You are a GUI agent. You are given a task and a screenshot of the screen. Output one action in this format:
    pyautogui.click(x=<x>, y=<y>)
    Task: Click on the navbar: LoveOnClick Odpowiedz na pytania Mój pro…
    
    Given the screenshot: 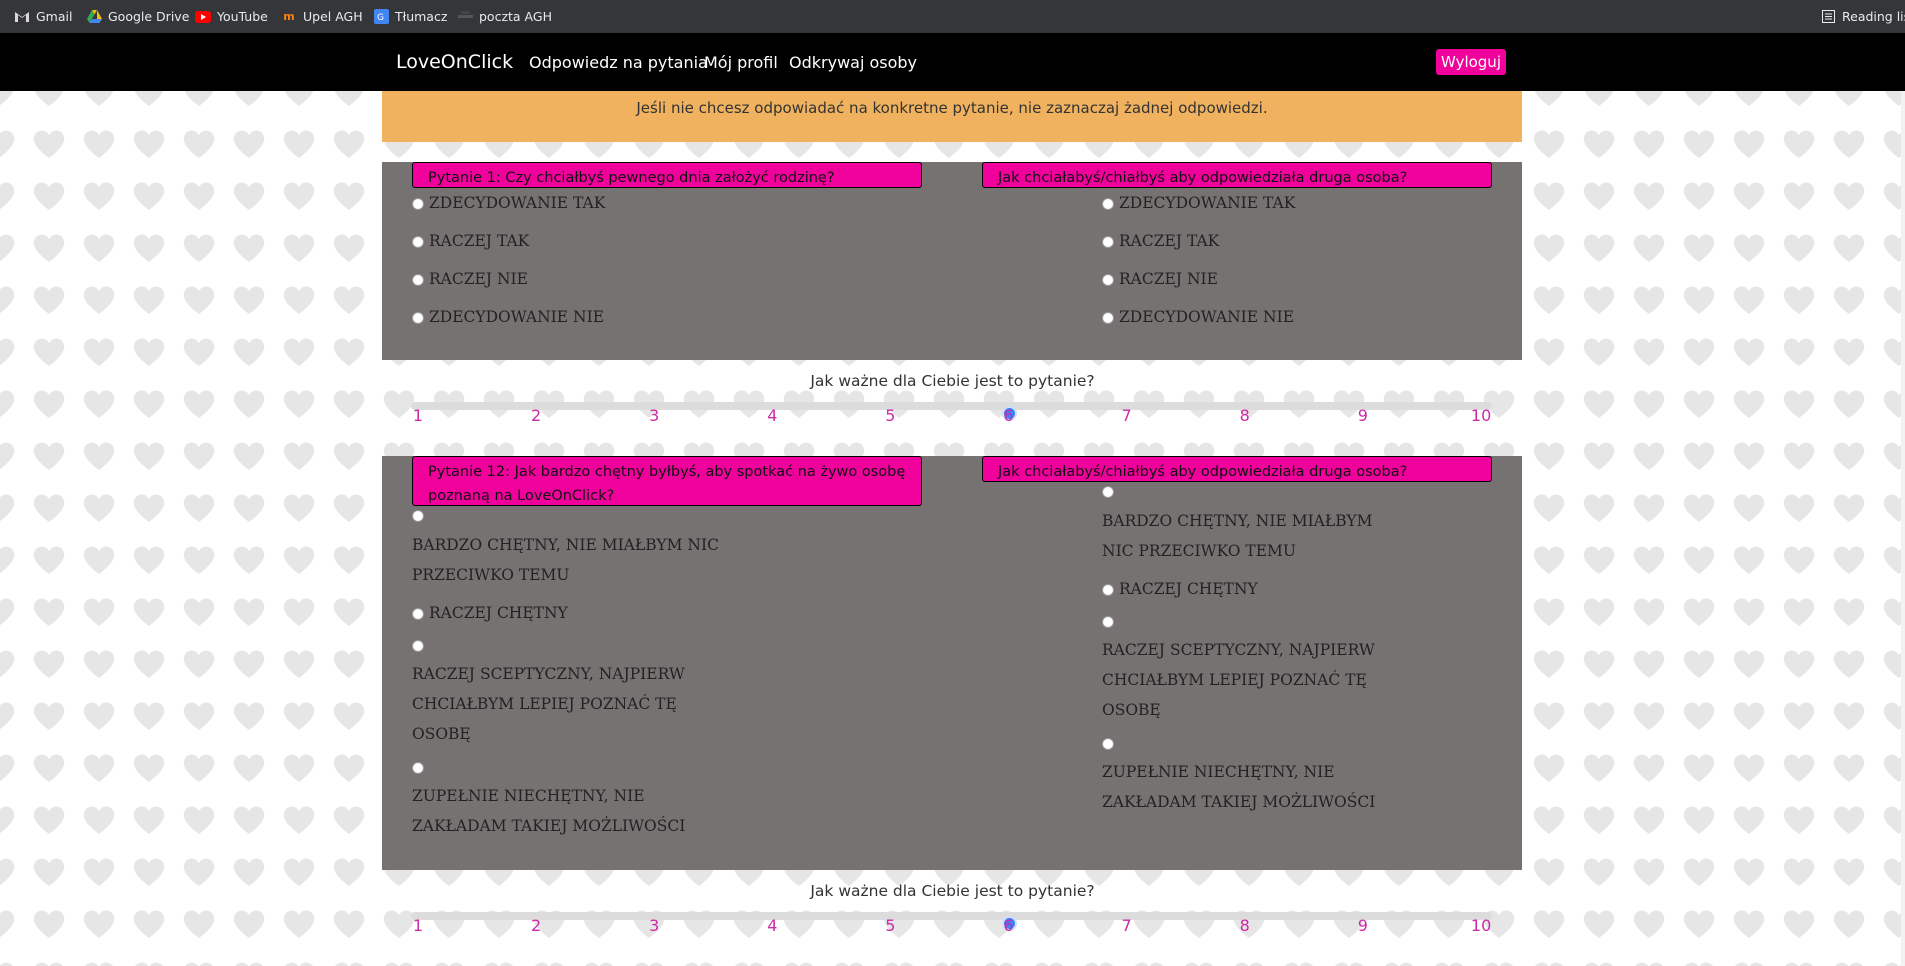 What is the action you would take?
    pyautogui.click(x=952, y=62)
    